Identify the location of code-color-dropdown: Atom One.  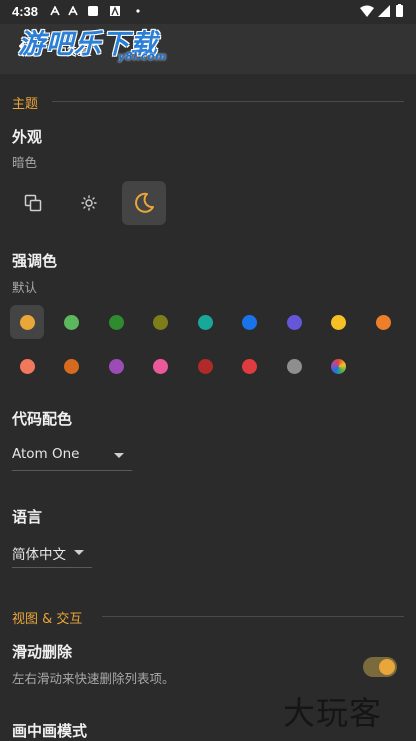
(72, 458).